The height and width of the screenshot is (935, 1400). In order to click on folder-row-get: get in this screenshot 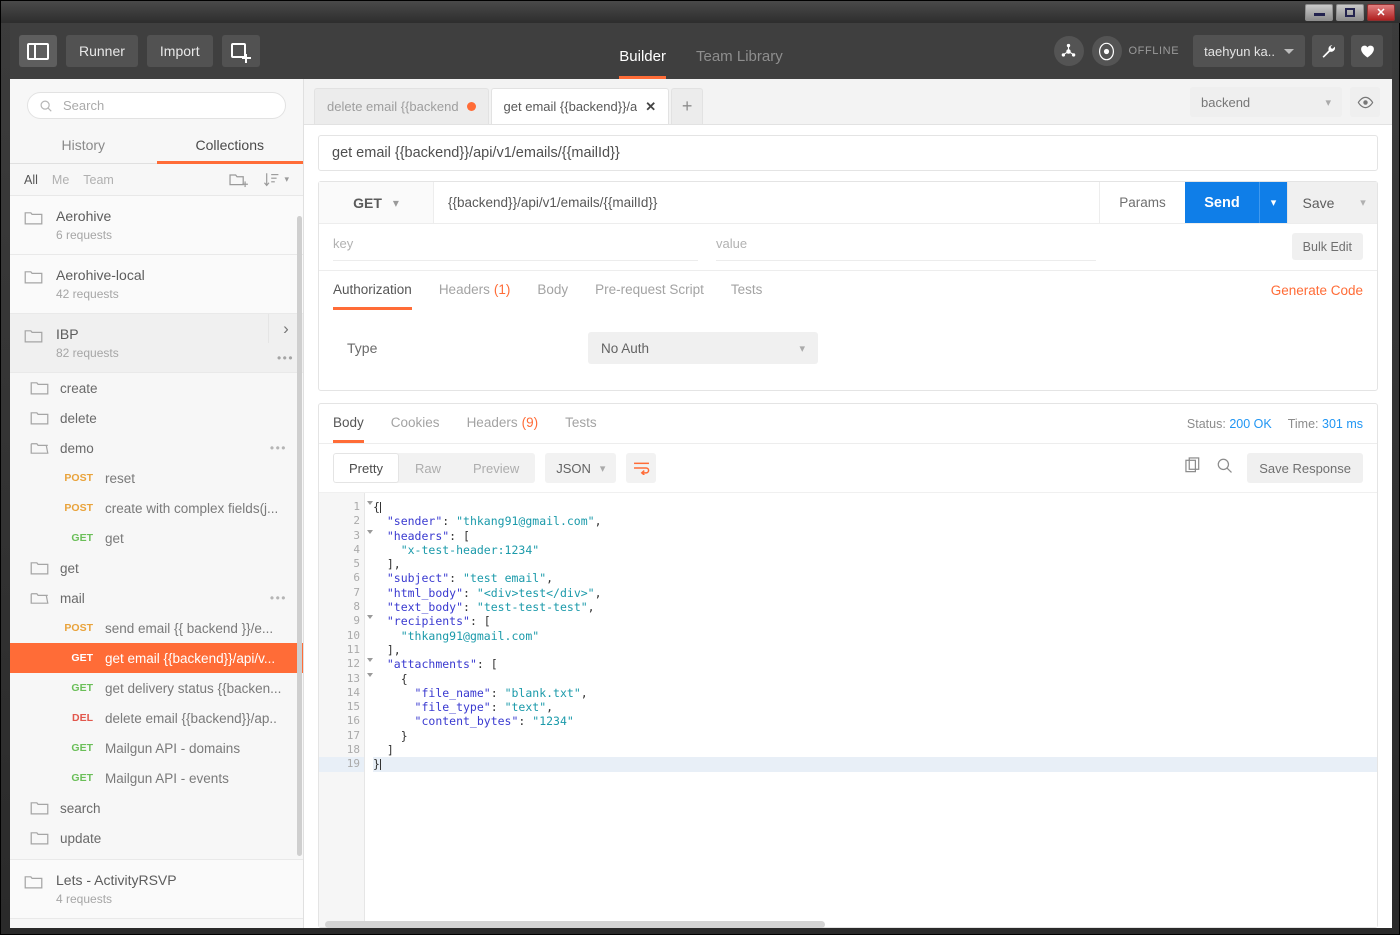, I will do `click(156, 568)`.